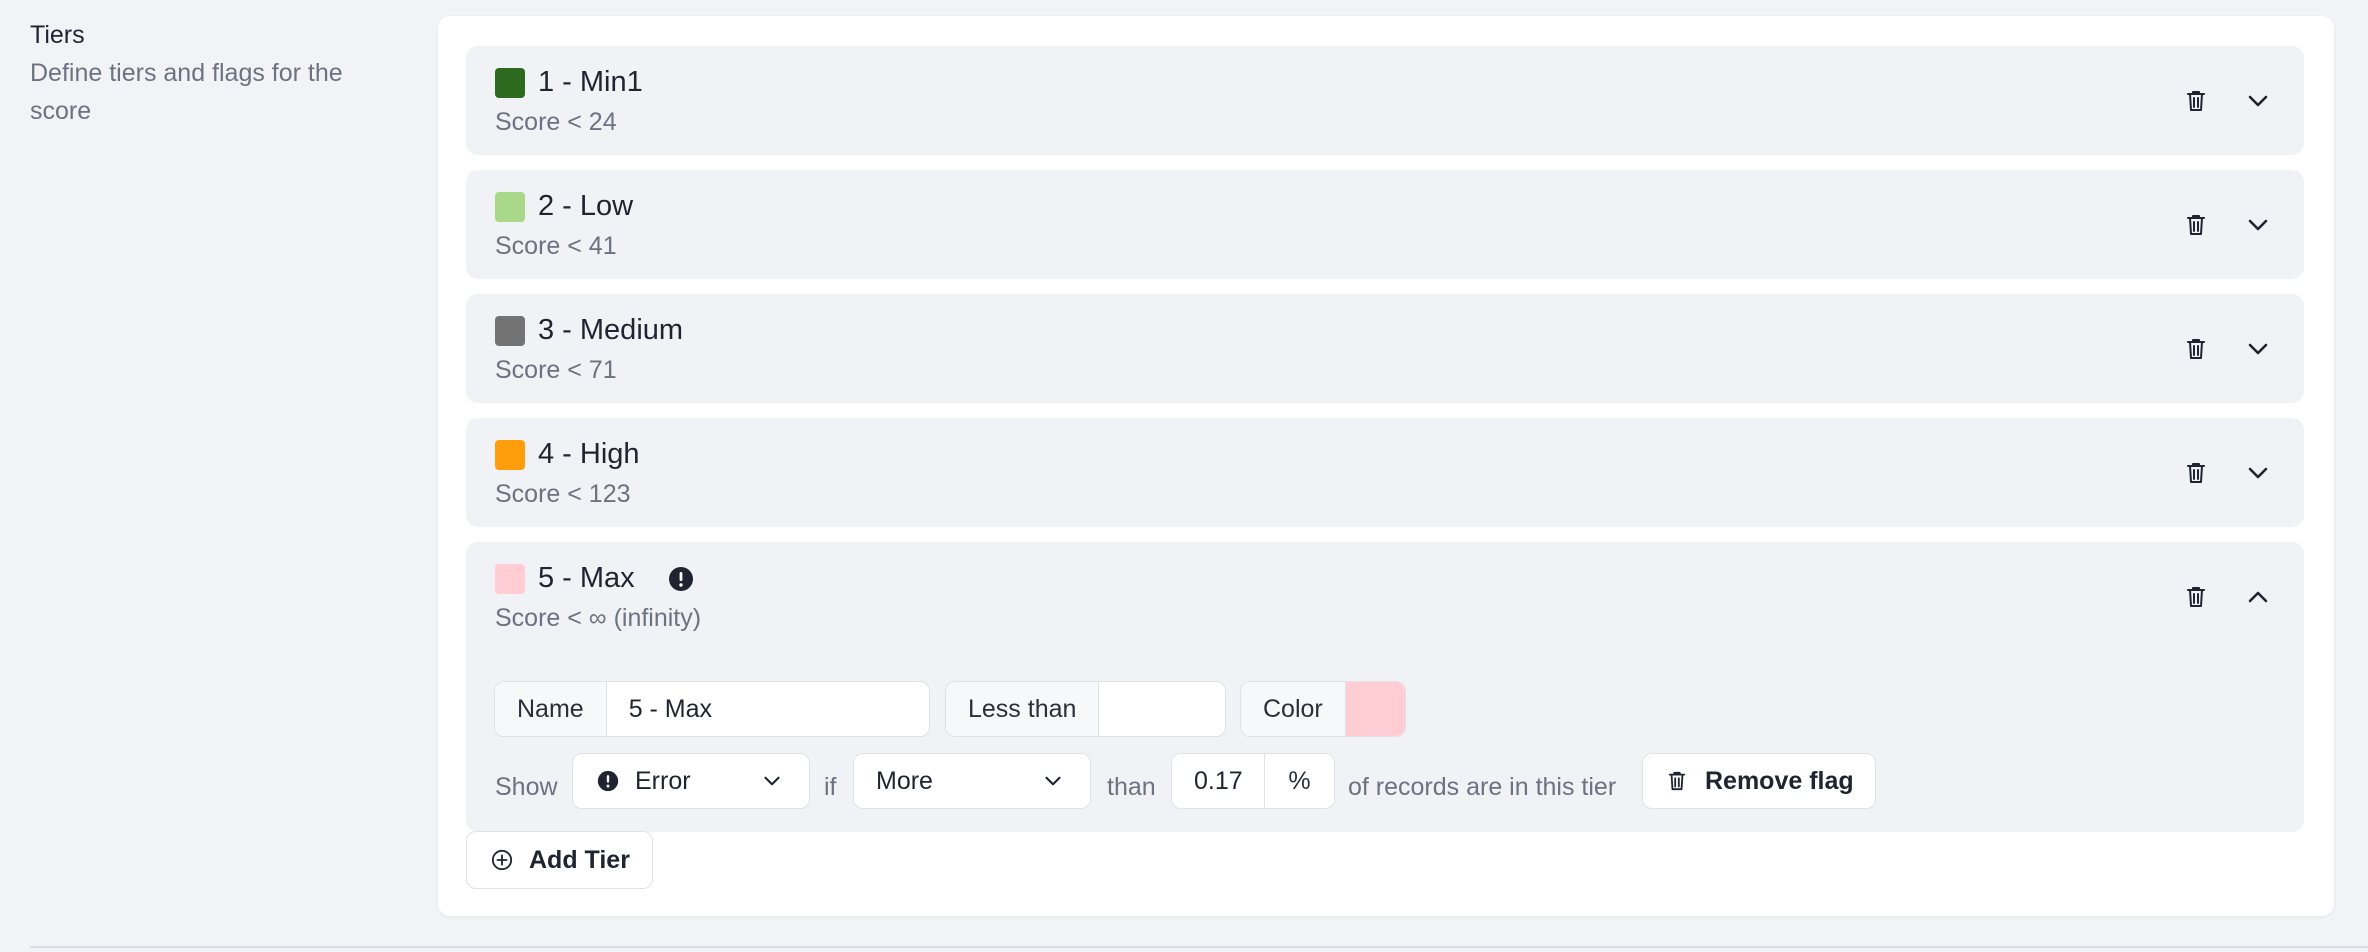 Image resolution: width=2368 pixels, height=952 pixels. Describe the element at coordinates (1385, 224) in the screenshot. I see `tier-row: 2 - Low Score < 41` at that location.